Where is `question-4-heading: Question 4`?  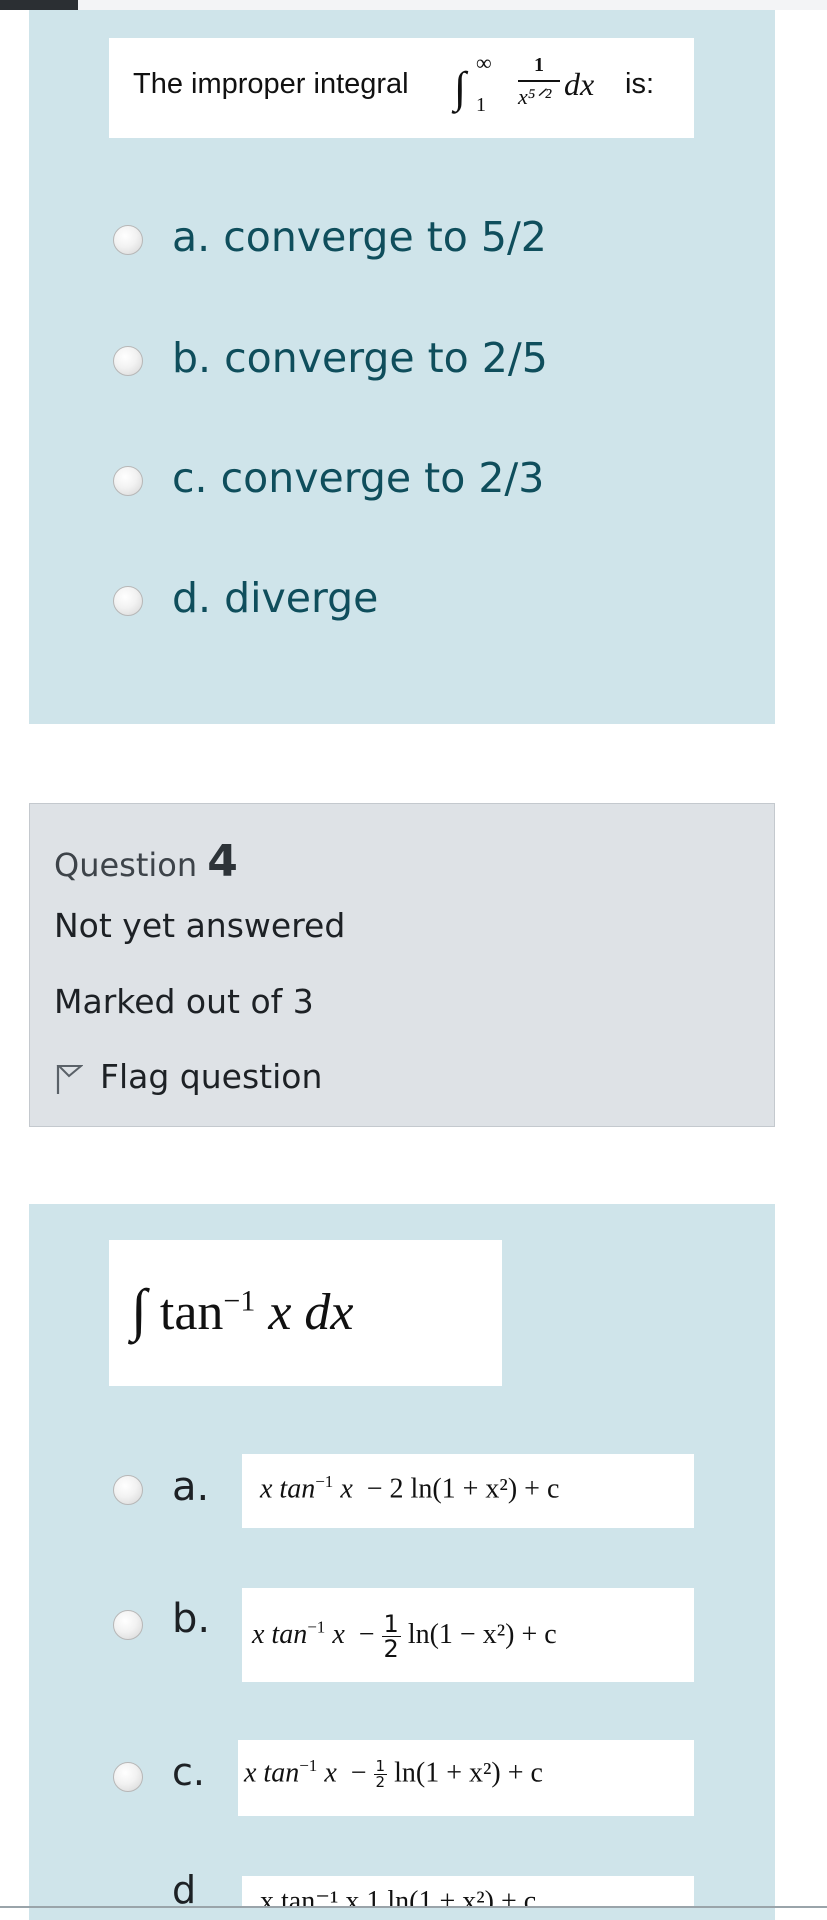 question-4-heading: Question 4 is located at coordinates (146, 861).